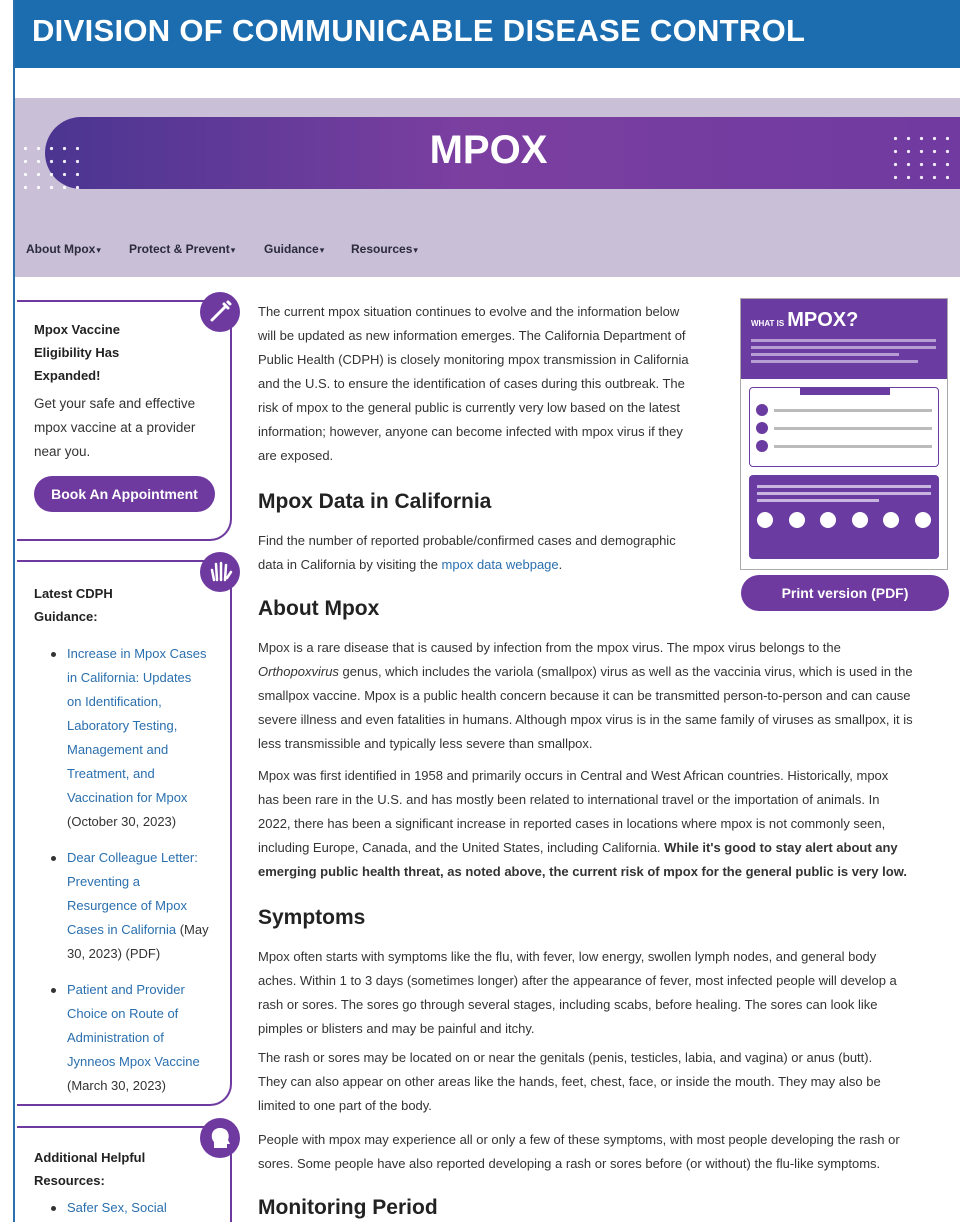 The height and width of the screenshot is (1222, 960). I want to click on nav-protect-prevent: Protect & Prevent▾, so click(182, 249).